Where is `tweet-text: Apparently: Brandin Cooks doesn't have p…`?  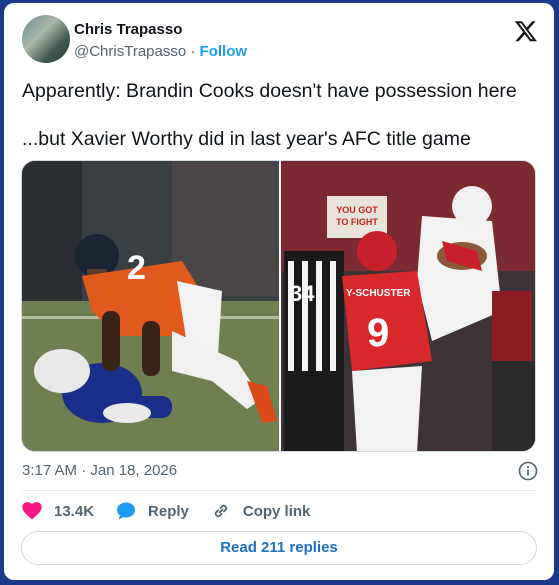 tweet-text: Apparently: Brandin Cooks doesn't have p… is located at coordinates (282, 115).